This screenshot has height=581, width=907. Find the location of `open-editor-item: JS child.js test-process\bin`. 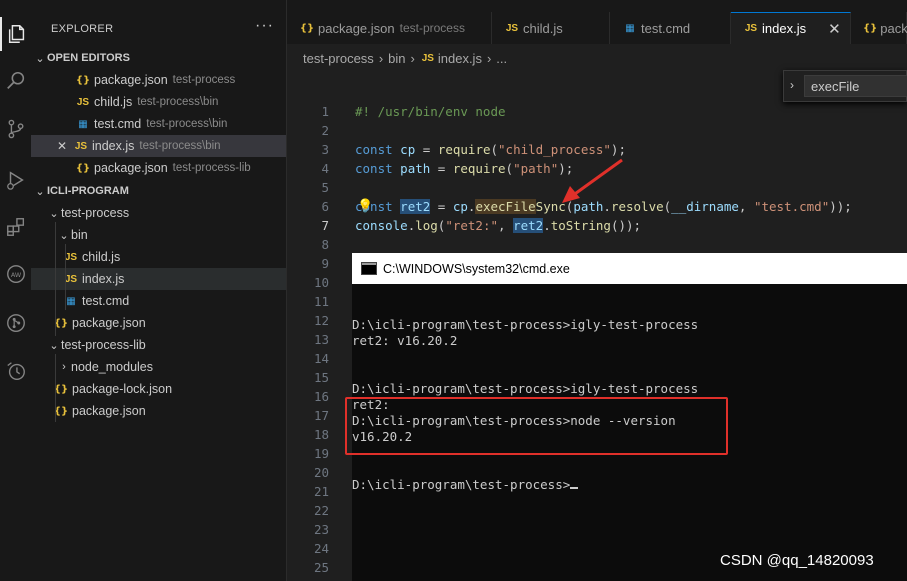

open-editor-item: JS child.js test-process\bin is located at coordinates (158, 102).